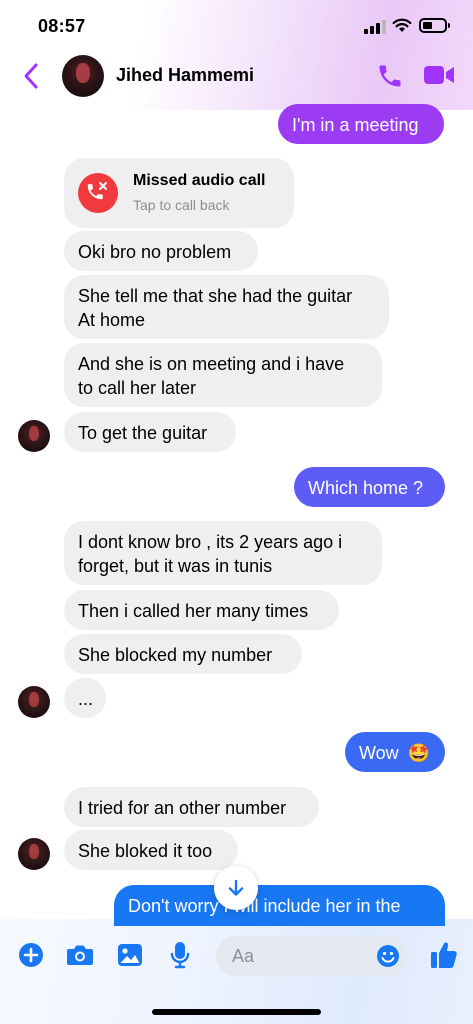 The image size is (473, 1024). I want to click on back-chevron-icon, so click(31, 76).